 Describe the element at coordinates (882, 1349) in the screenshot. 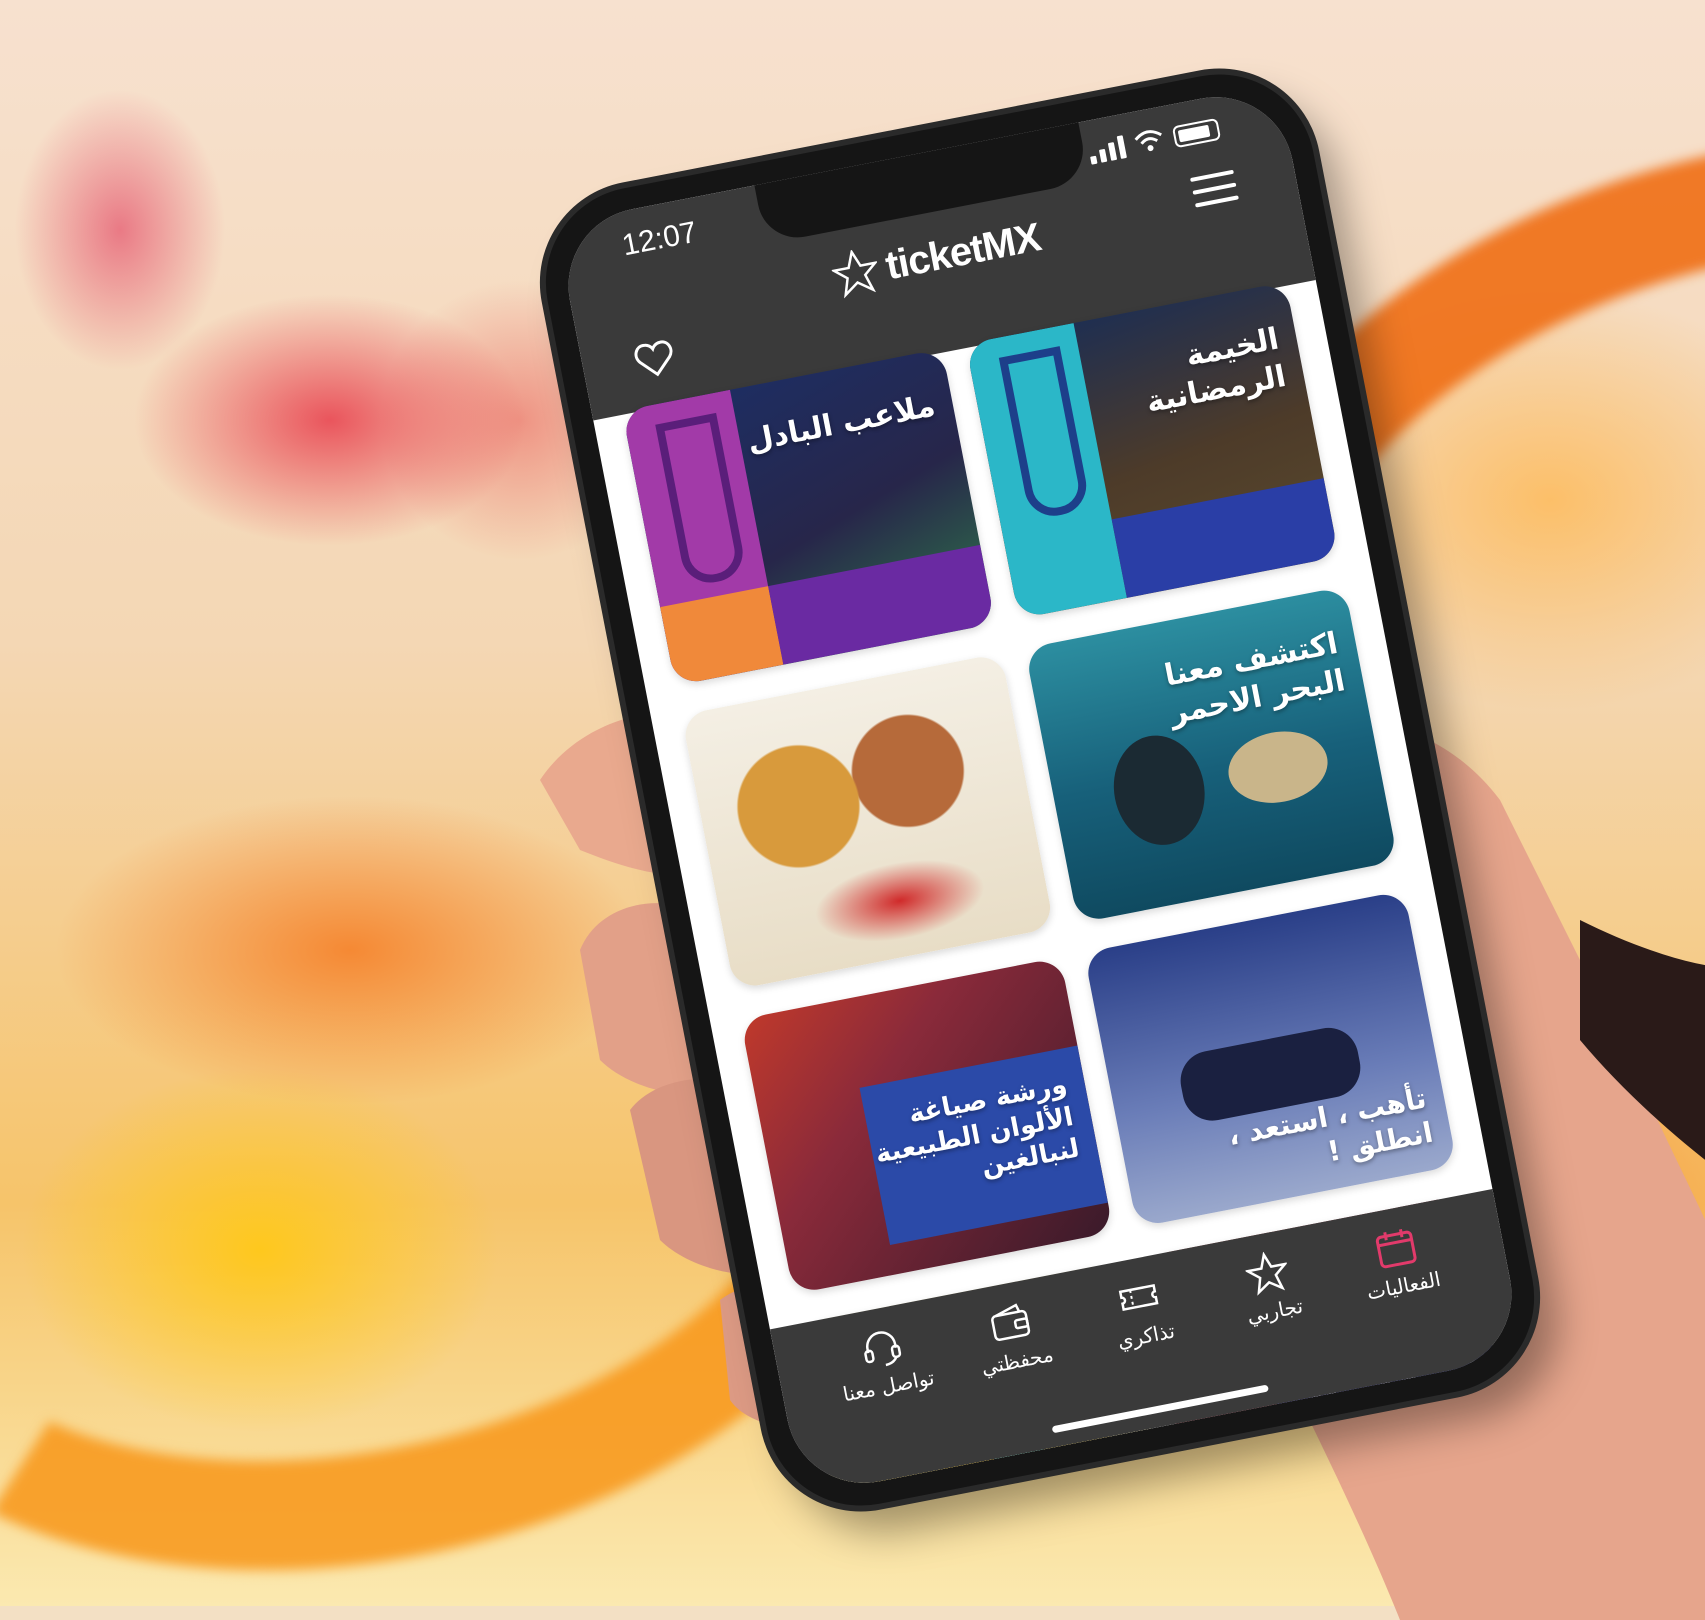

I see `headset-icon` at that location.